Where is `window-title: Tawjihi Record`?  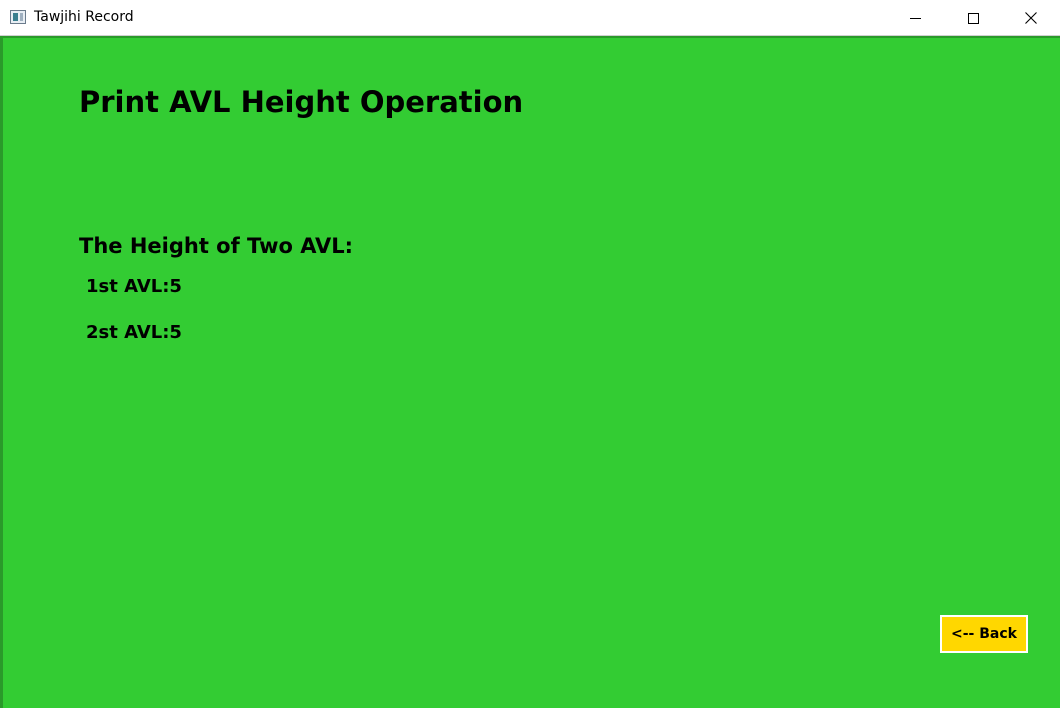 window-title: Tawjihi Record is located at coordinates (84, 17).